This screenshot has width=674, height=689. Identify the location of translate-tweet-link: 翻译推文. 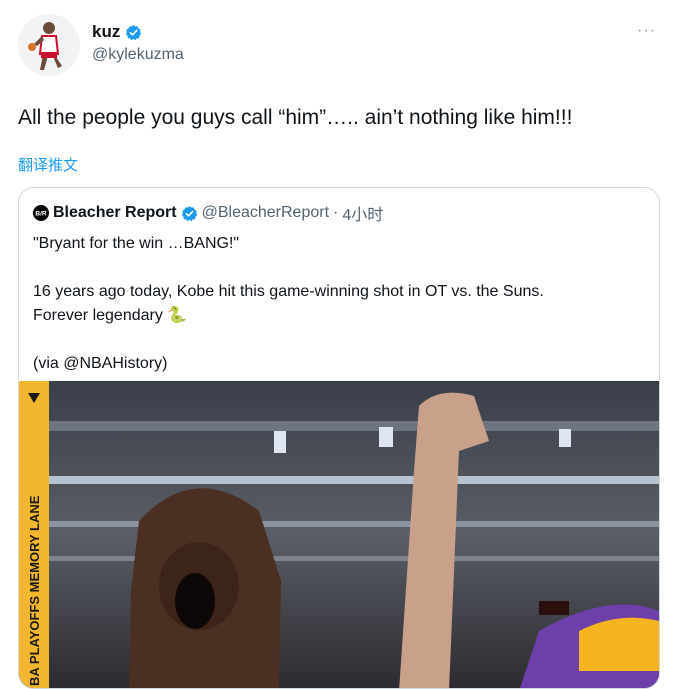
(48, 164).